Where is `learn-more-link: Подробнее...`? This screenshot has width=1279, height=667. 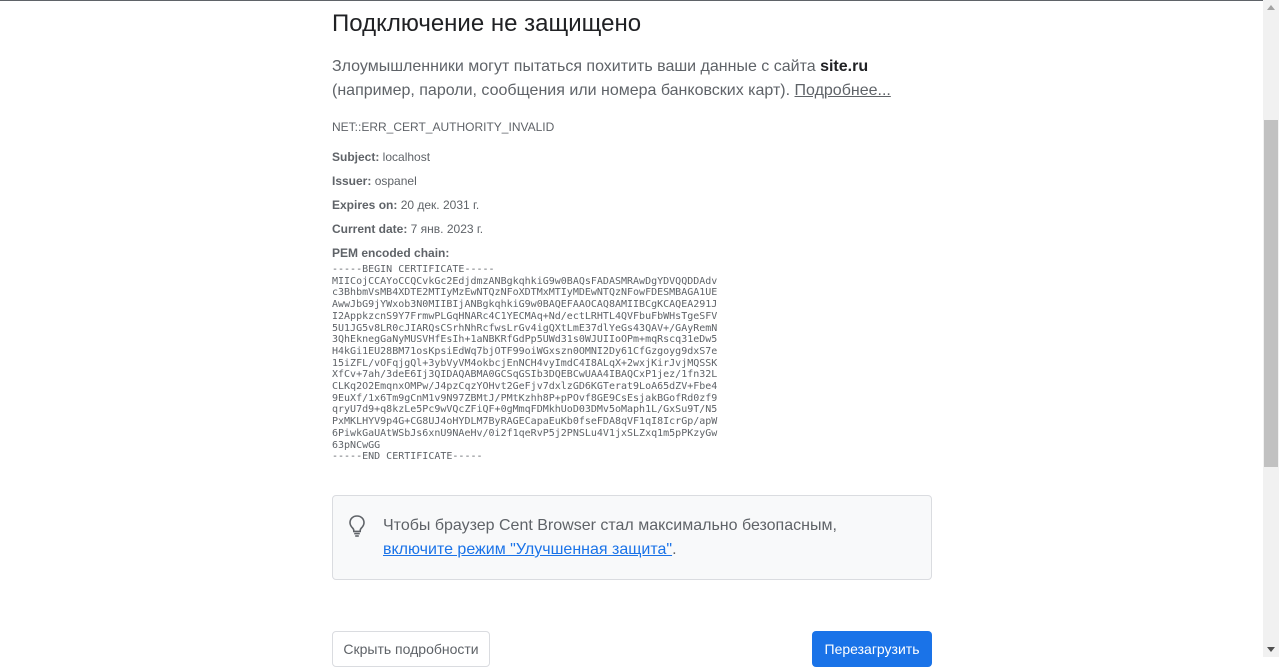
learn-more-link: Подробнее... is located at coordinates (843, 90).